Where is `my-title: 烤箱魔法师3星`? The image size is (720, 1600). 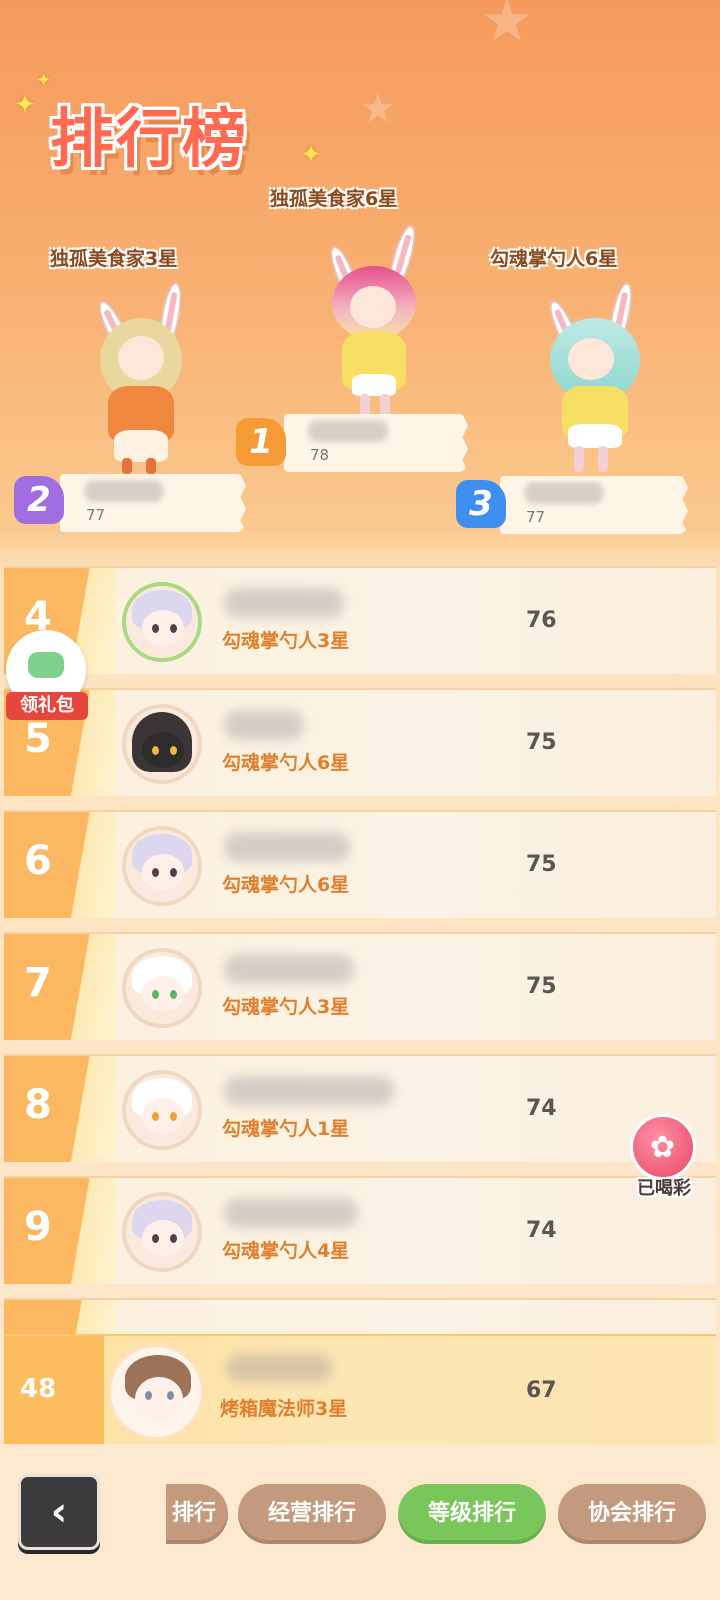
my-title: 烤箱魔法师3星 is located at coordinates (284, 1409).